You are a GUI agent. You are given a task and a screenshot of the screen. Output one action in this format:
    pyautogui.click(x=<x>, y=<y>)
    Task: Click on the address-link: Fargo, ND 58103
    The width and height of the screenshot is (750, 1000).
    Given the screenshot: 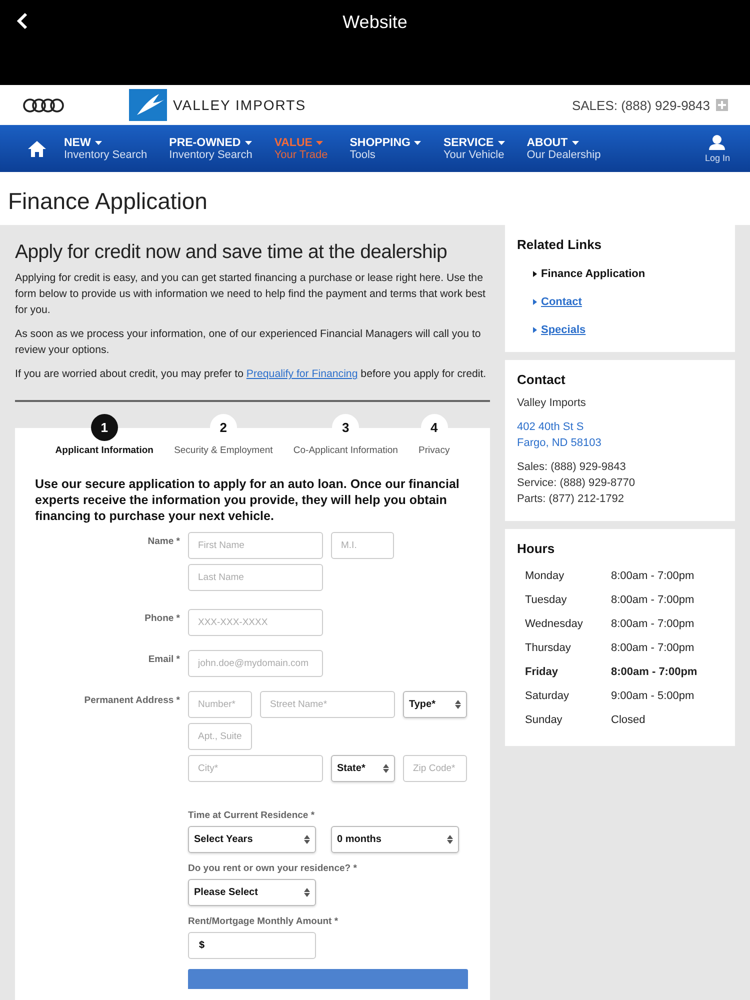 What is the action you would take?
    pyautogui.click(x=620, y=443)
    